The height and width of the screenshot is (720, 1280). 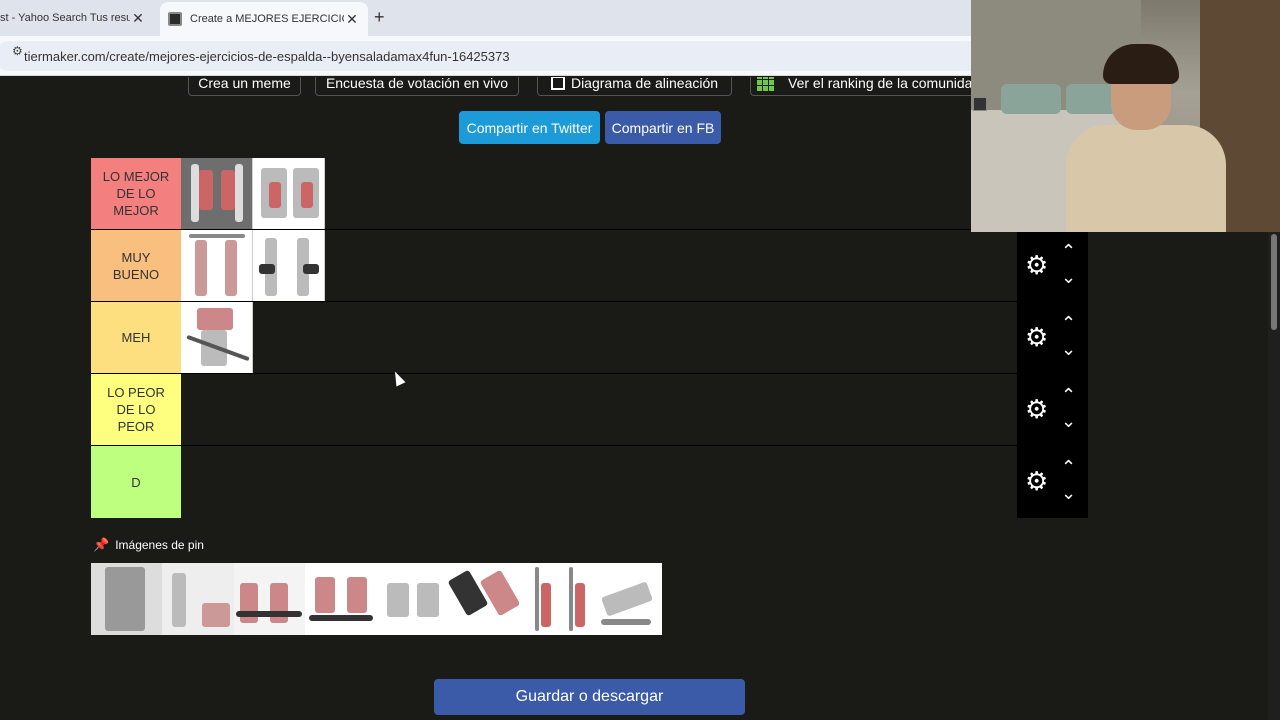 I want to click on tiermaker-favicon-icon, so click(x=175, y=19).